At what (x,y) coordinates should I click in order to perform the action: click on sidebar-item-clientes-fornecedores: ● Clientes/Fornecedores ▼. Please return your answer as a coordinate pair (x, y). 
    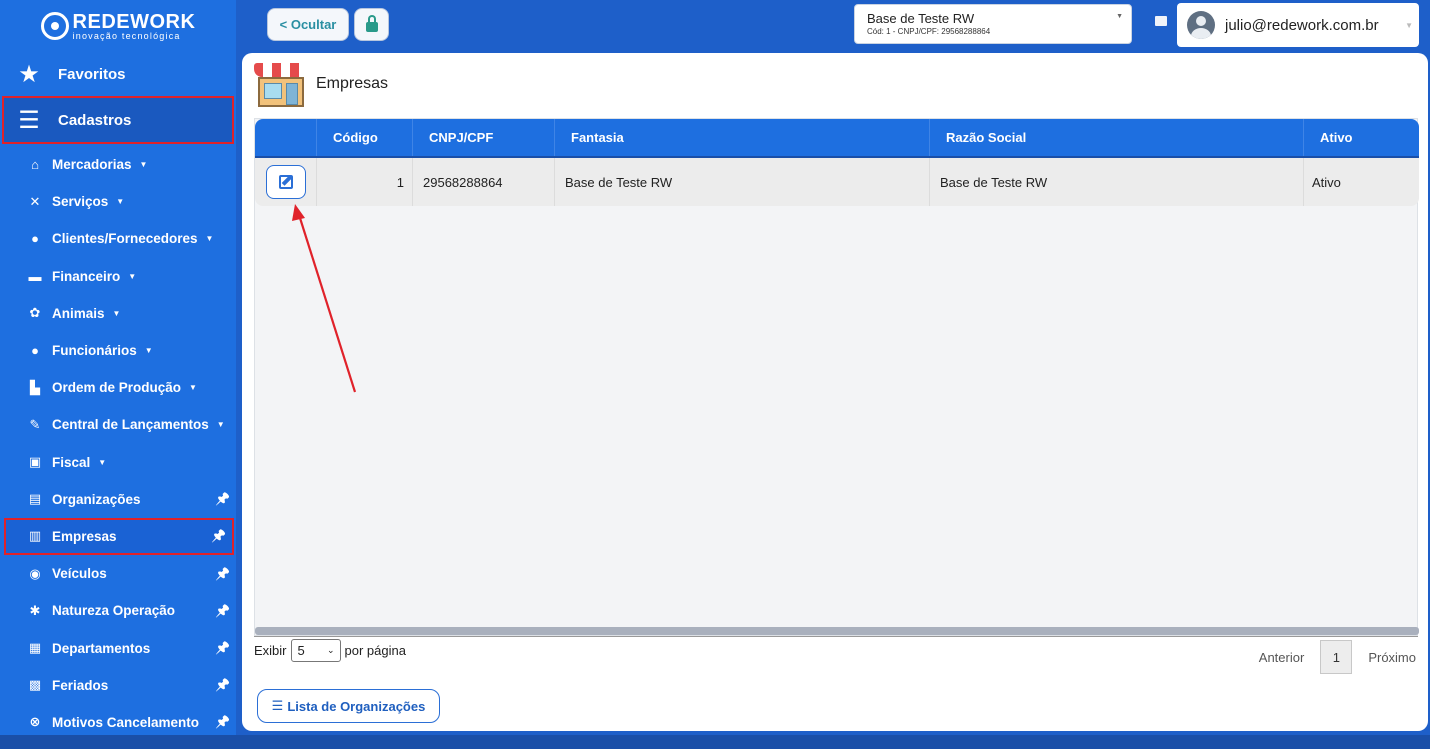
    Looking at the image, I should click on (118, 238).